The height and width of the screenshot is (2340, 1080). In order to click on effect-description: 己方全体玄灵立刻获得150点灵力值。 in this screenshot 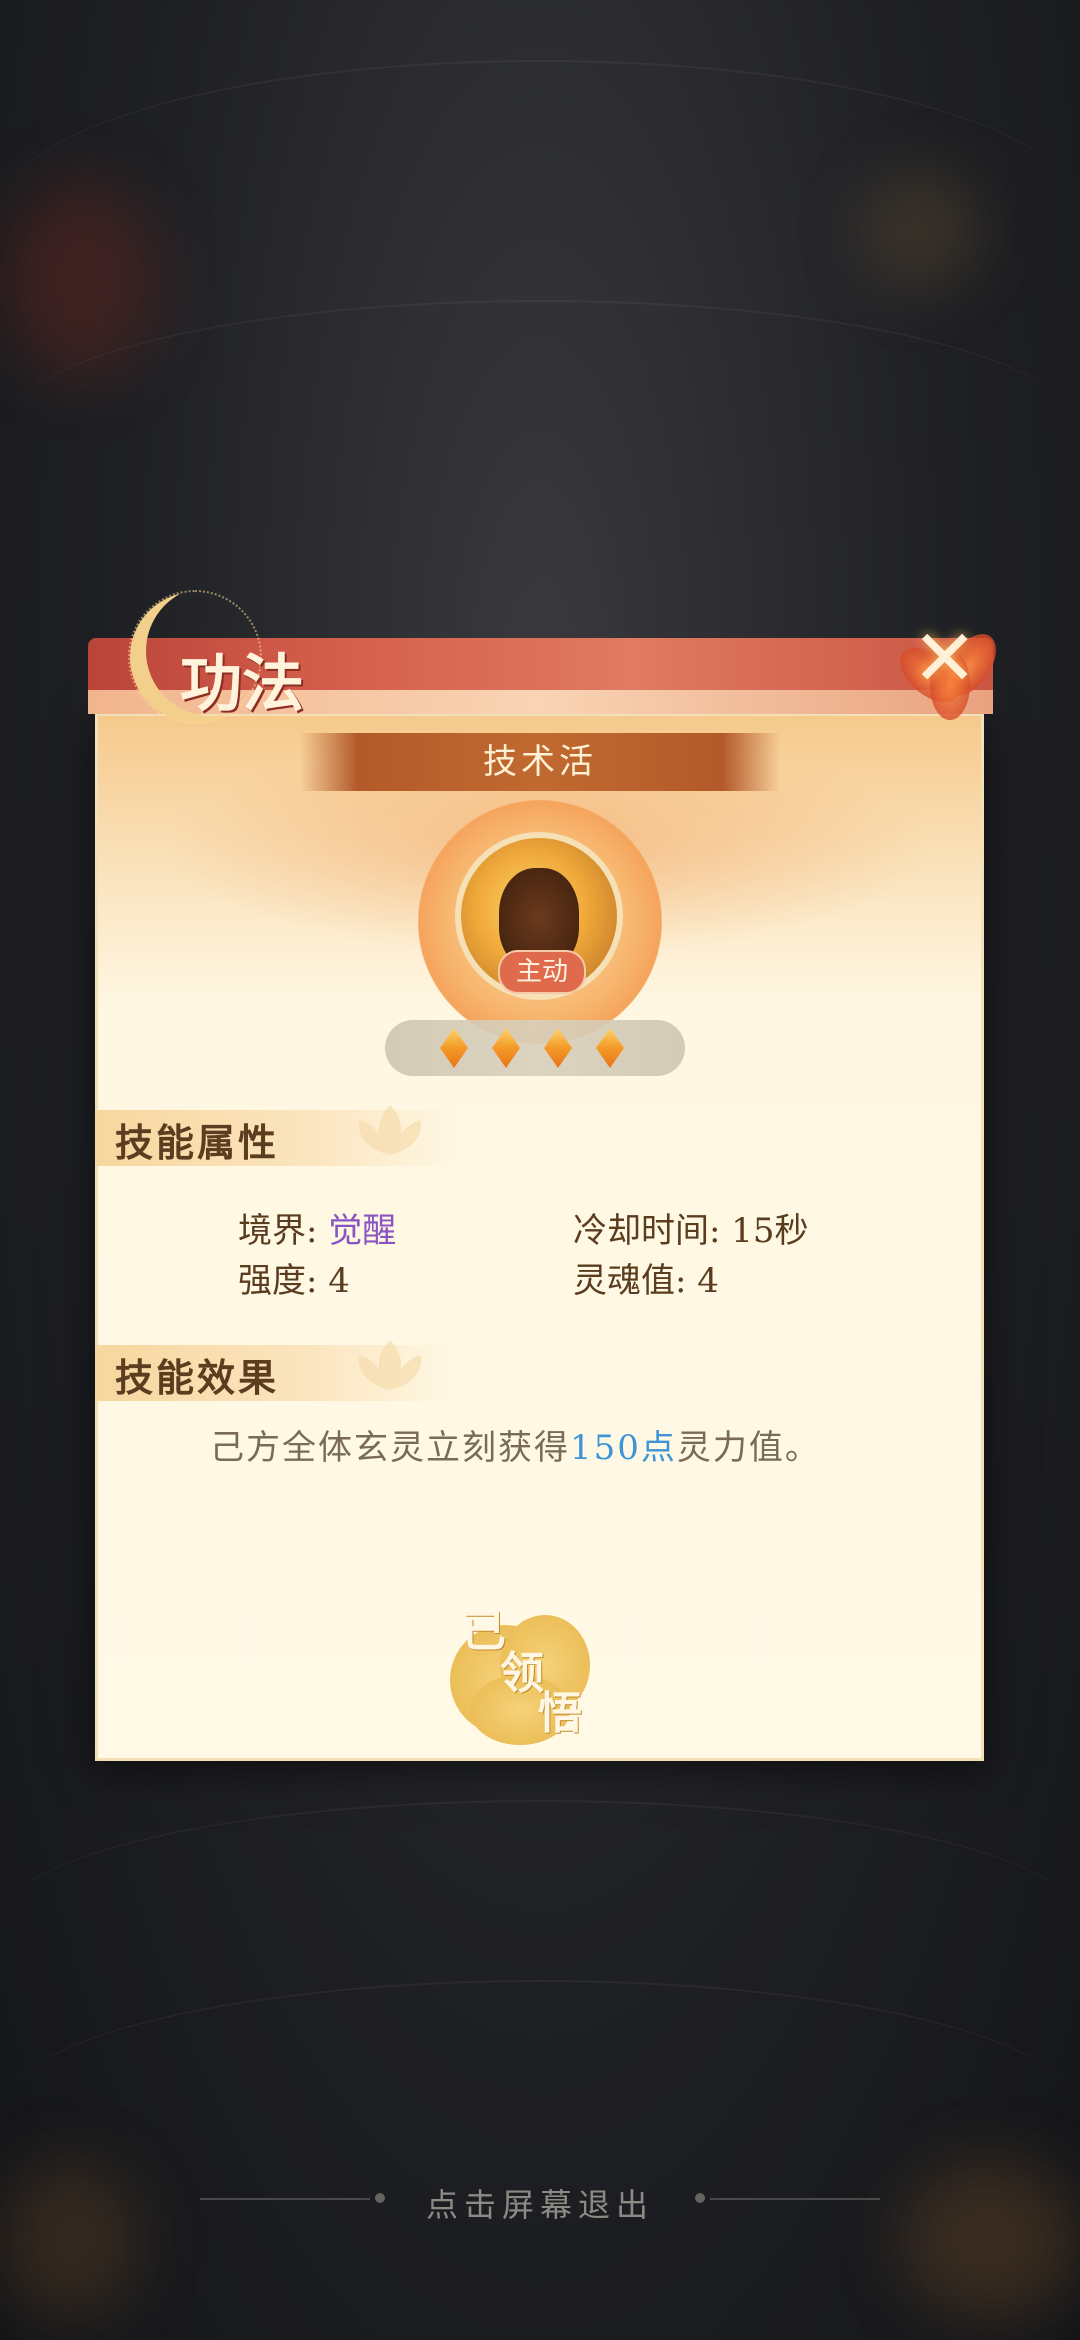, I will do `click(515, 1444)`.